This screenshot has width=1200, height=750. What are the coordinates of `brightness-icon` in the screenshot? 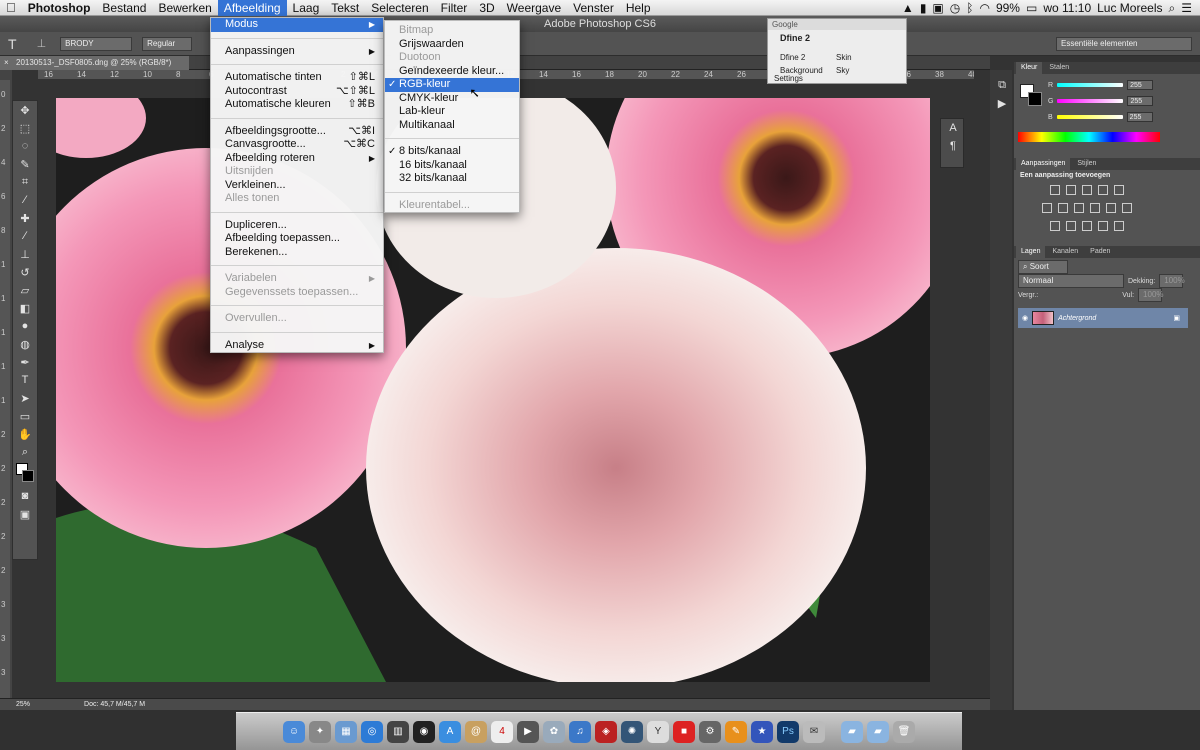 It's located at (1055, 190).